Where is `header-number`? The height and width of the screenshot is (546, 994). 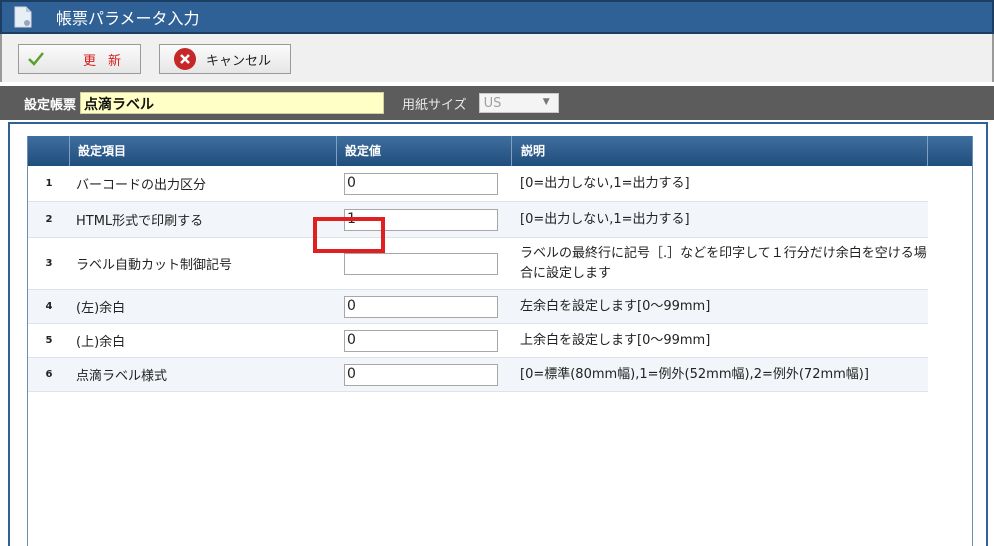 header-number is located at coordinates (49, 151).